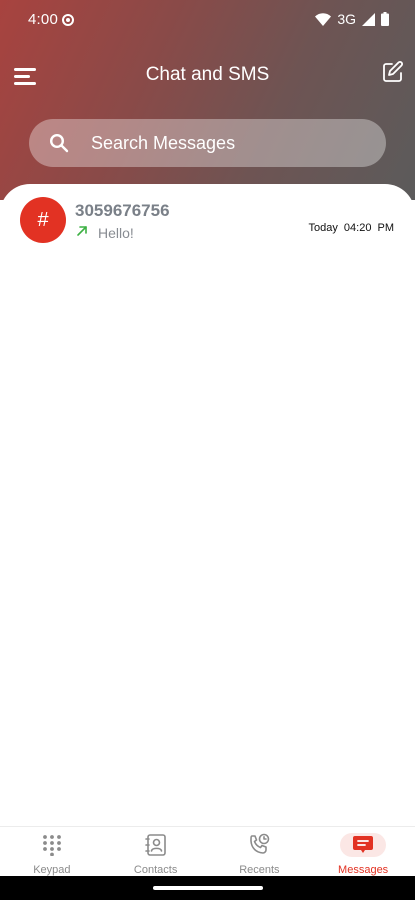 This screenshot has height=900, width=415. I want to click on list-item: # 3059676756 Hello! Today 04:20 PM, so click(207, 222).